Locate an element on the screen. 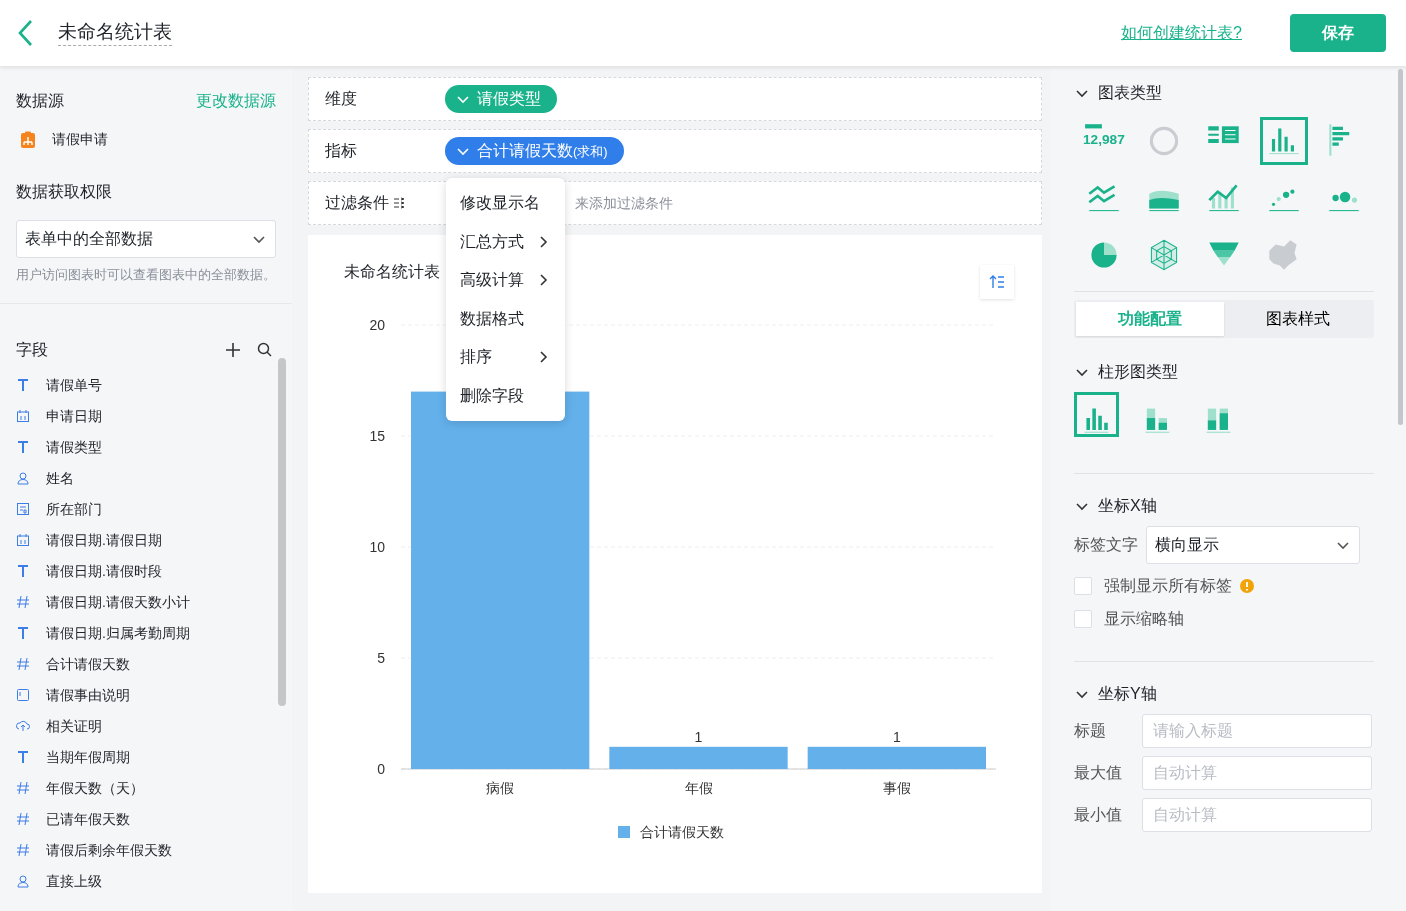 This screenshot has height=911, width=1406. menu-item: 删除字段 is located at coordinates (505, 395).